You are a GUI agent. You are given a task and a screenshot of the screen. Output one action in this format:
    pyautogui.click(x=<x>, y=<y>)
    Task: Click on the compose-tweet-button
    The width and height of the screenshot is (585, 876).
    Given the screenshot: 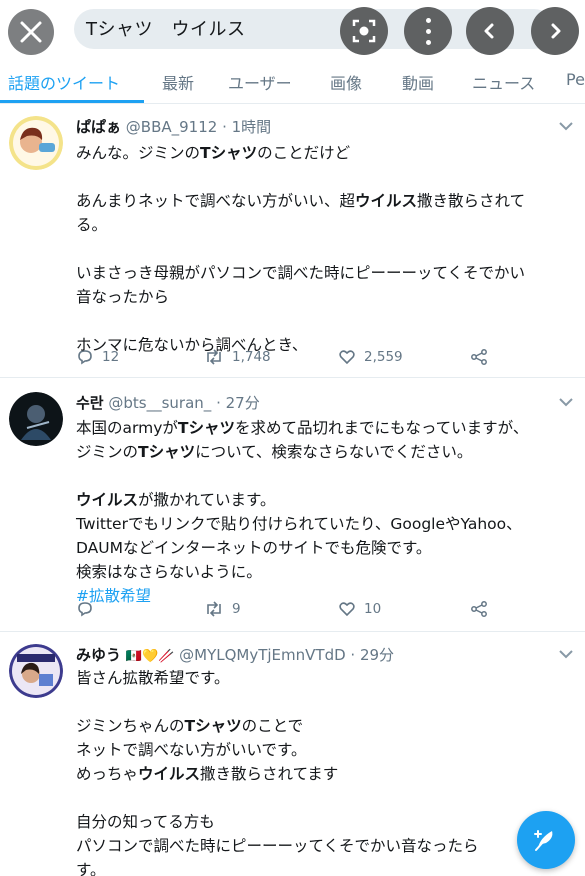 What is the action you would take?
    pyautogui.click(x=546, y=840)
    